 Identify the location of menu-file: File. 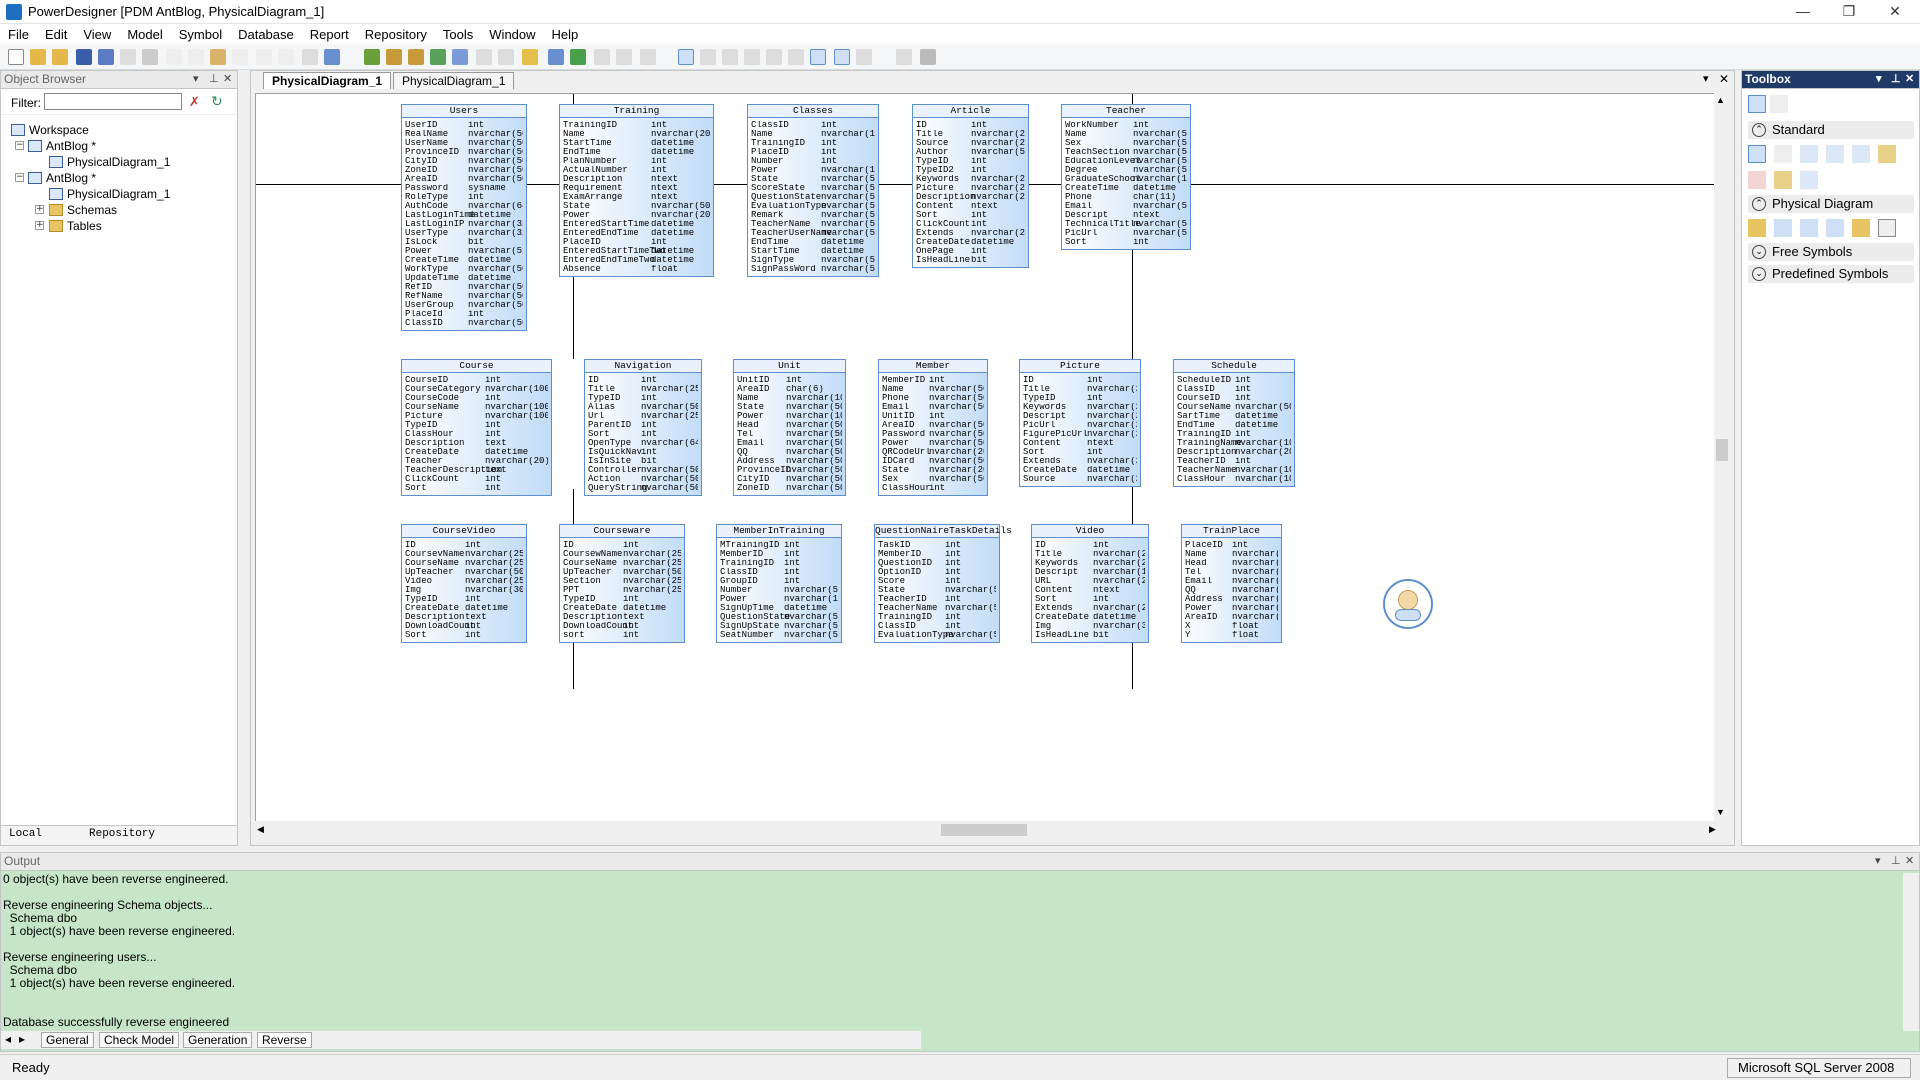
(18, 34).